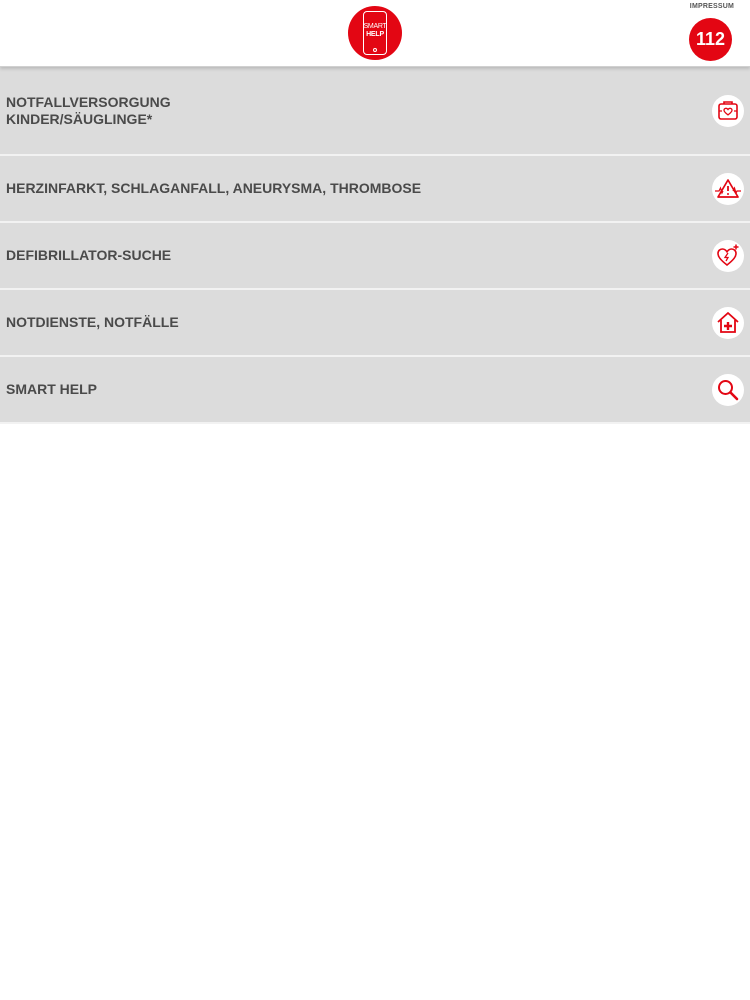 The width and height of the screenshot is (750, 1000). I want to click on logo-text-line1: SMART, so click(375, 26).